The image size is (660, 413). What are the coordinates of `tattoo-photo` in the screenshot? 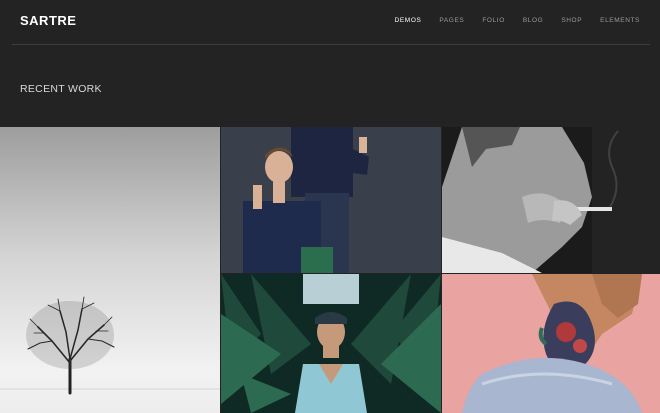 It's located at (551, 343).